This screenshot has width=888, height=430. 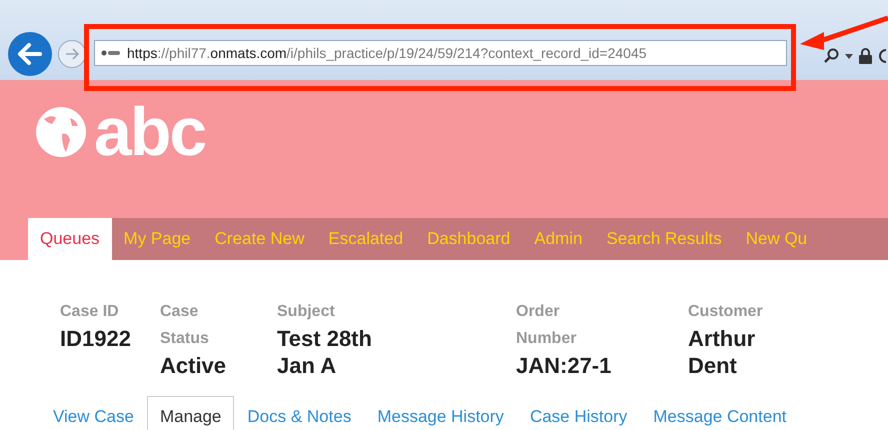 What do you see at coordinates (90, 312) in the screenshot?
I see `field-label: Case ID` at bounding box center [90, 312].